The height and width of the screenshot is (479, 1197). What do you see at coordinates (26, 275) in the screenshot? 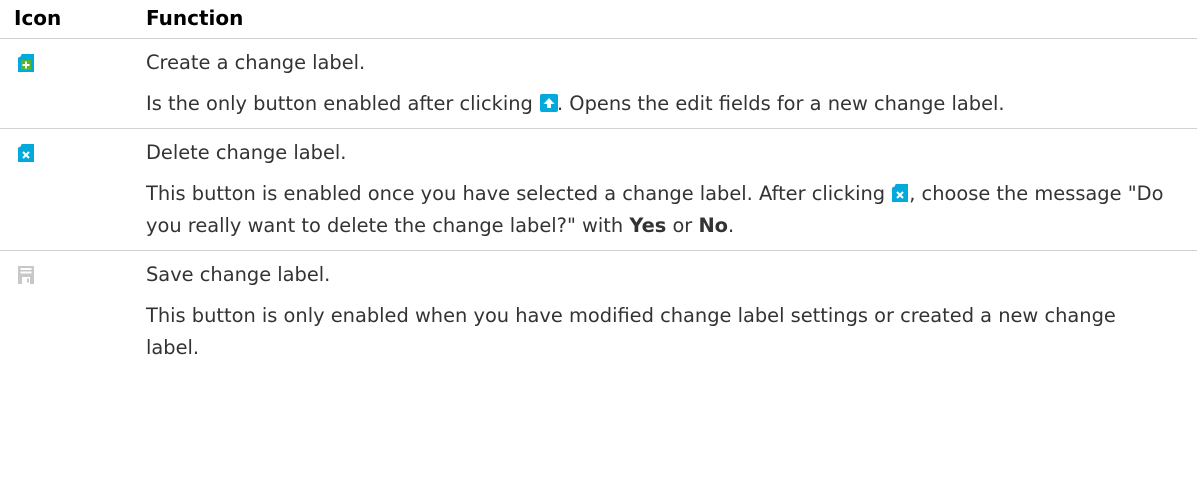
I see `save-icon` at bounding box center [26, 275].